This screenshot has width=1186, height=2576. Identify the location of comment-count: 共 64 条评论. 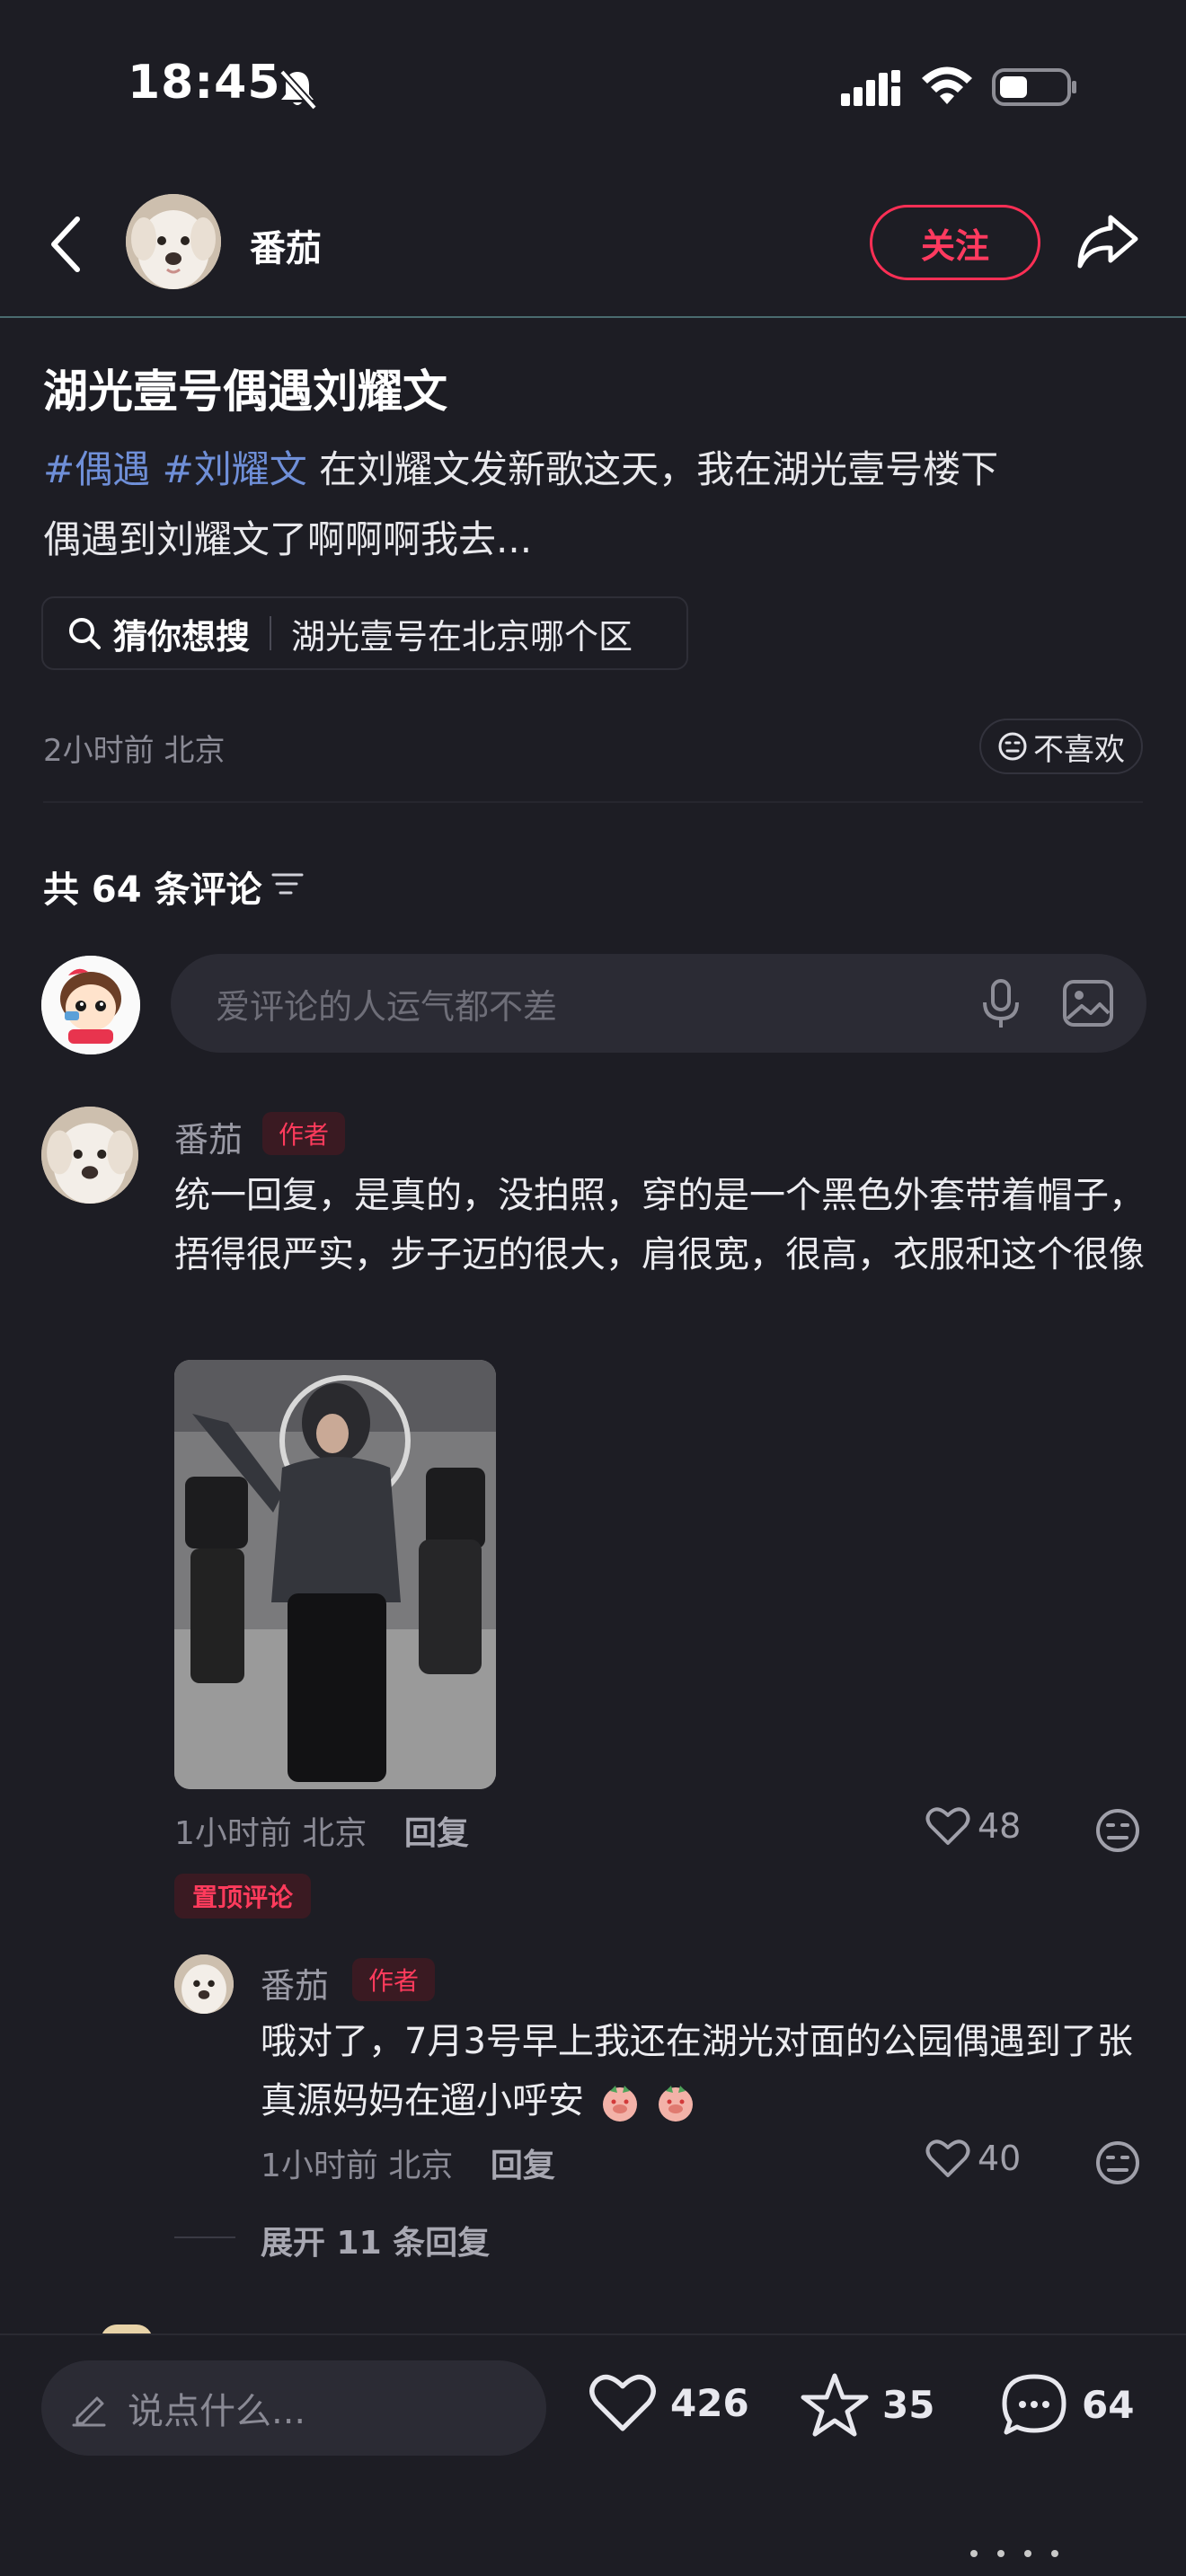
(152, 890).